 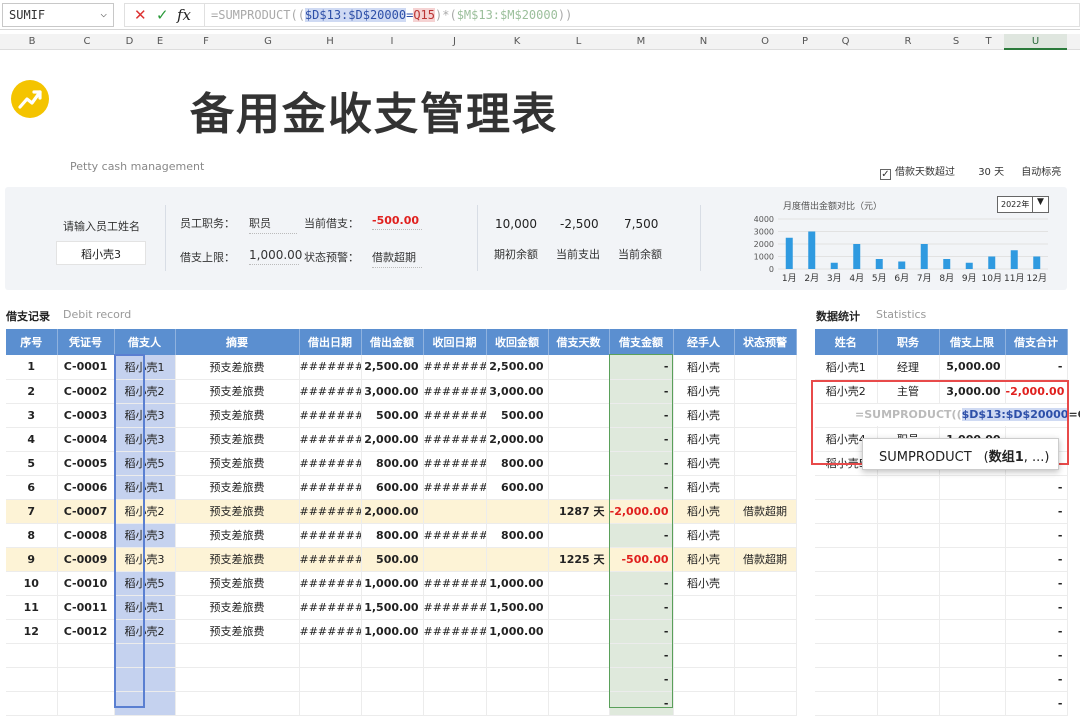 I want to click on col-header-c: C, so click(x=87, y=41).